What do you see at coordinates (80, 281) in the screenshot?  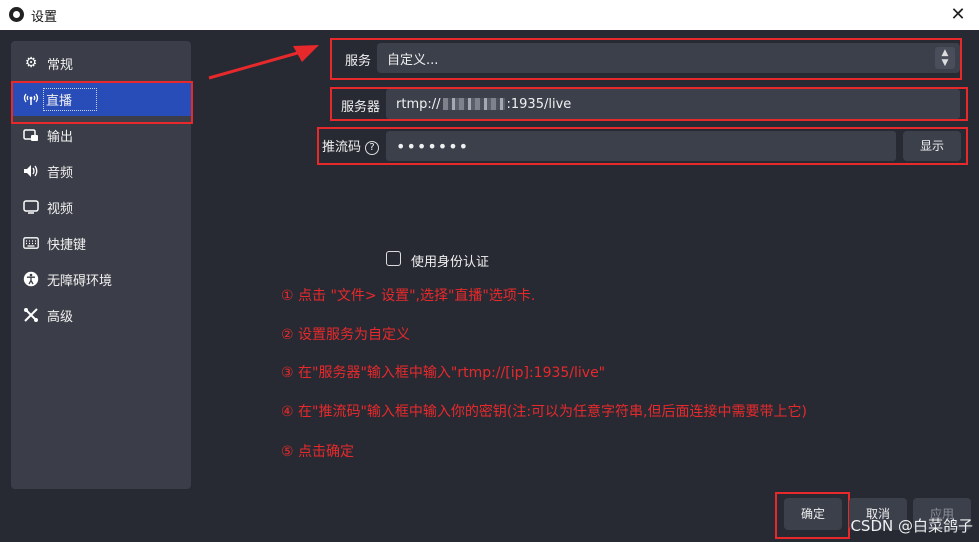 I see `sidebar-item-label: 无障碍环境` at bounding box center [80, 281].